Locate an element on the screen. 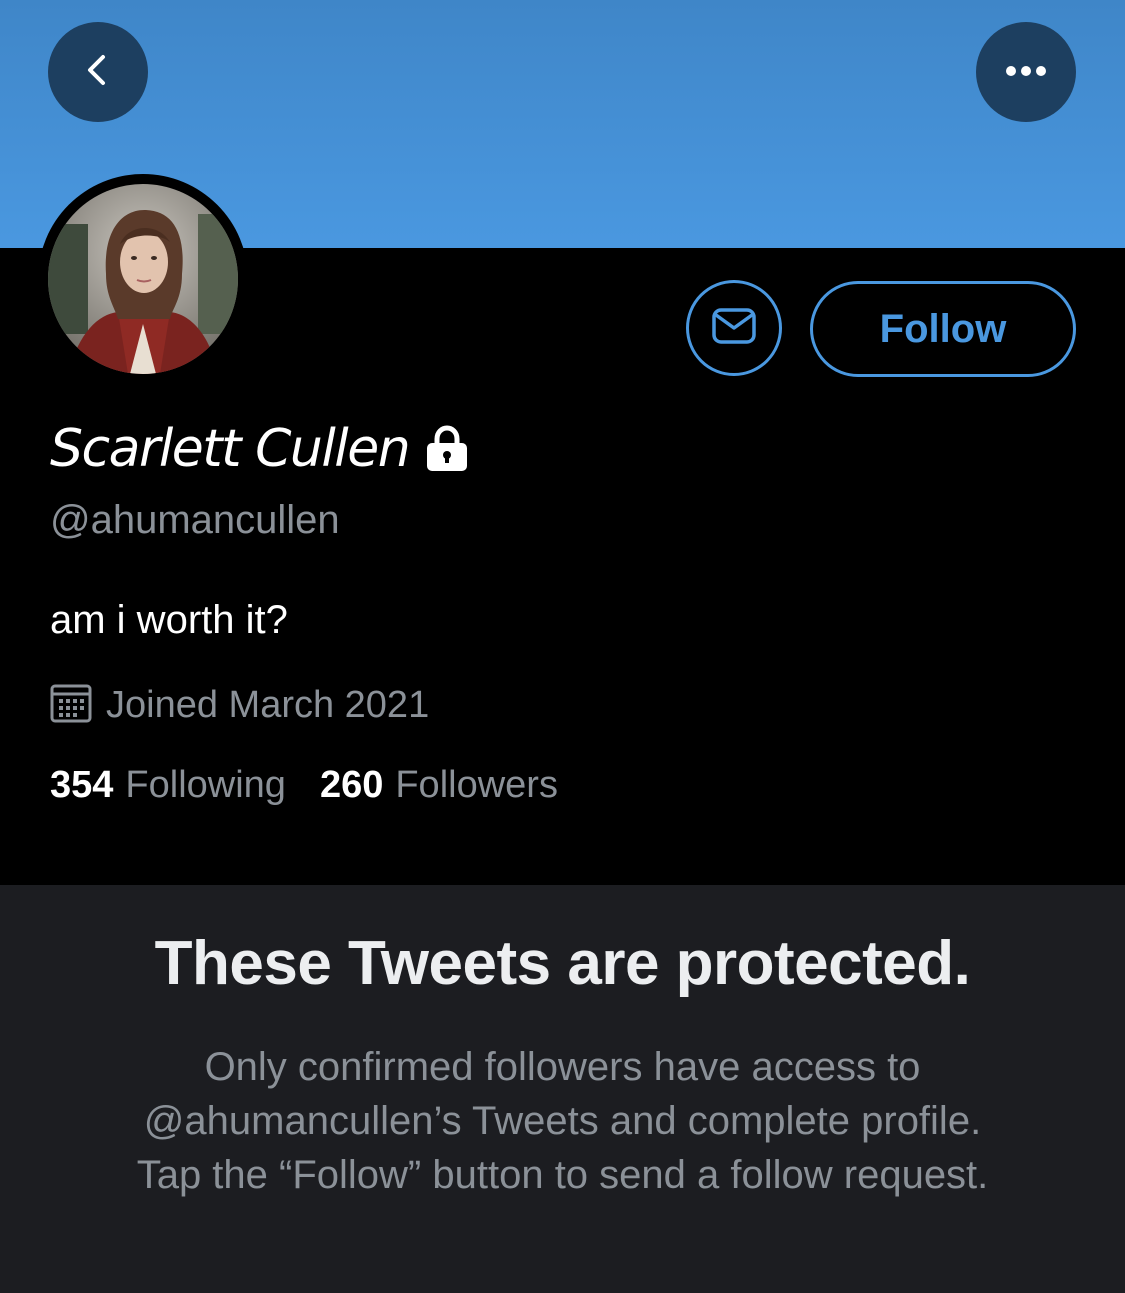  followers-link: 260 Followers is located at coordinates (439, 785).